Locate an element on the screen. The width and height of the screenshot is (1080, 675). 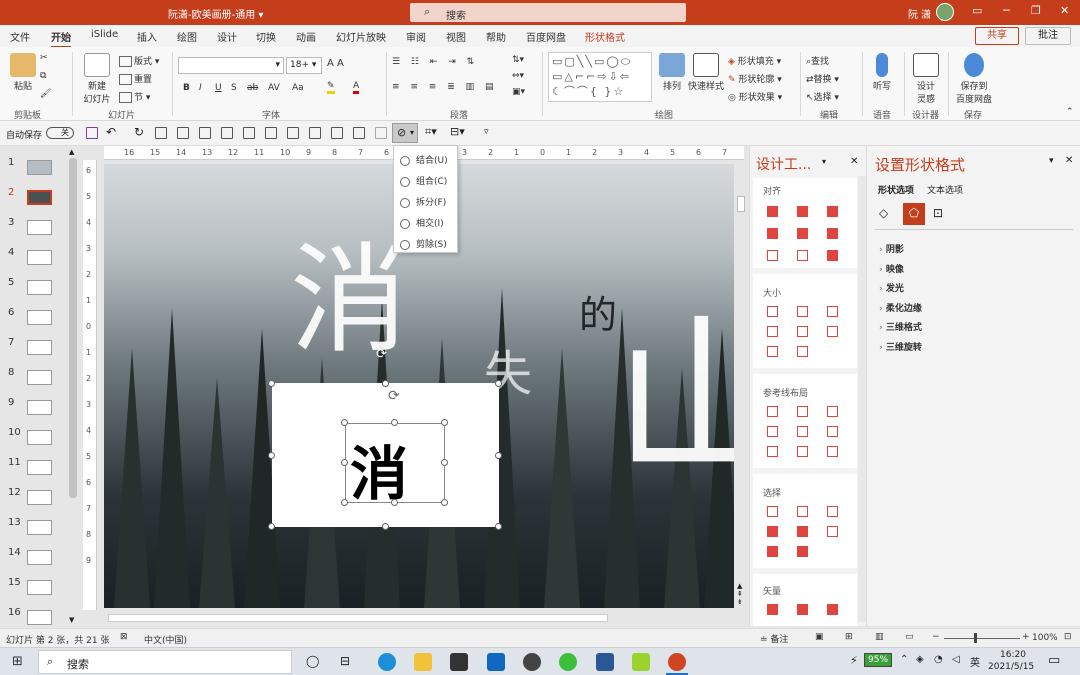
ribbon-display-icon: ▭ is located at coordinates (977, 10).